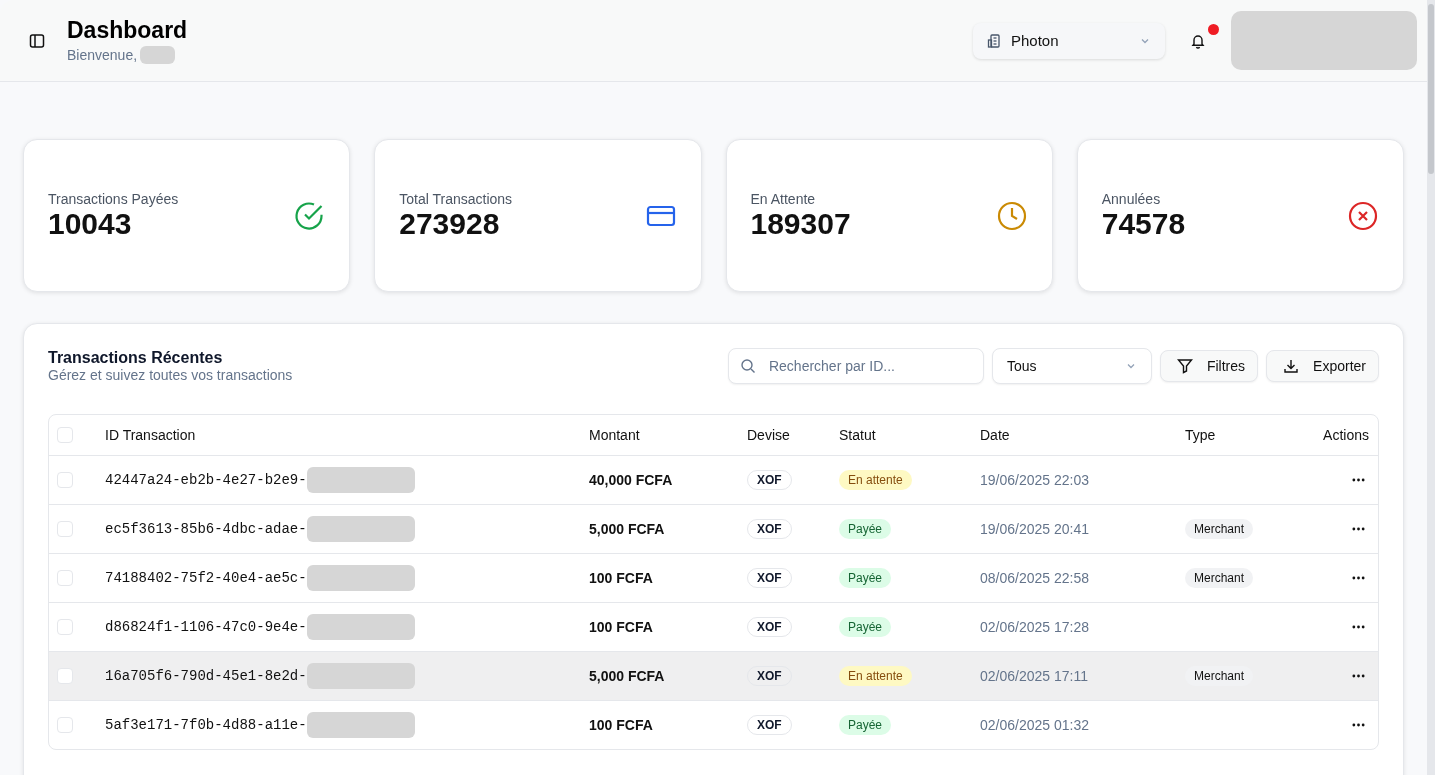 The height and width of the screenshot is (775, 1435). What do you see at coordinates (1131, 198) in the screenshot?
I see `stat-label: Annulées` at bounding box center [1131, 198].